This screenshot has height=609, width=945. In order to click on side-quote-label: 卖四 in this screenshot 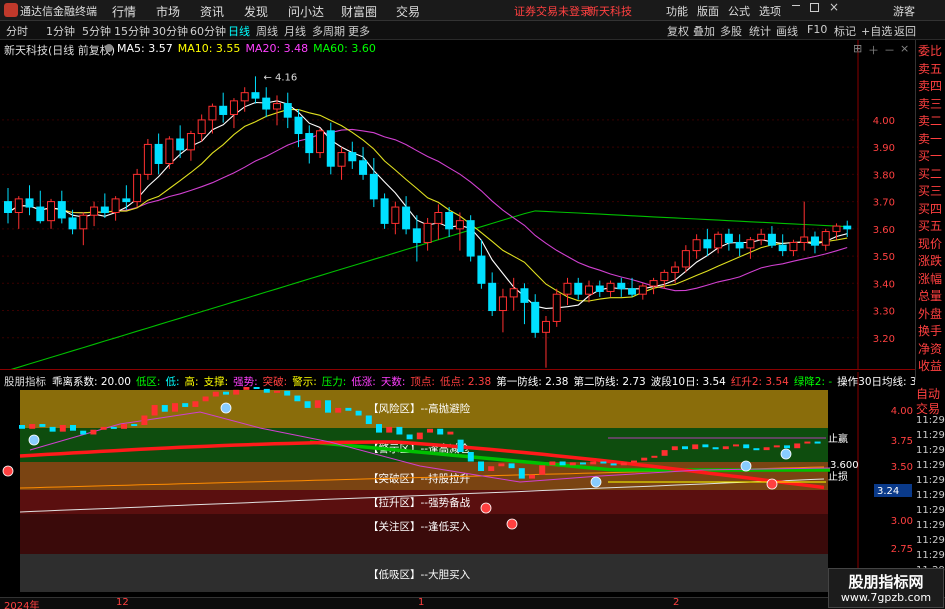, I will do `click(930, 86)`.